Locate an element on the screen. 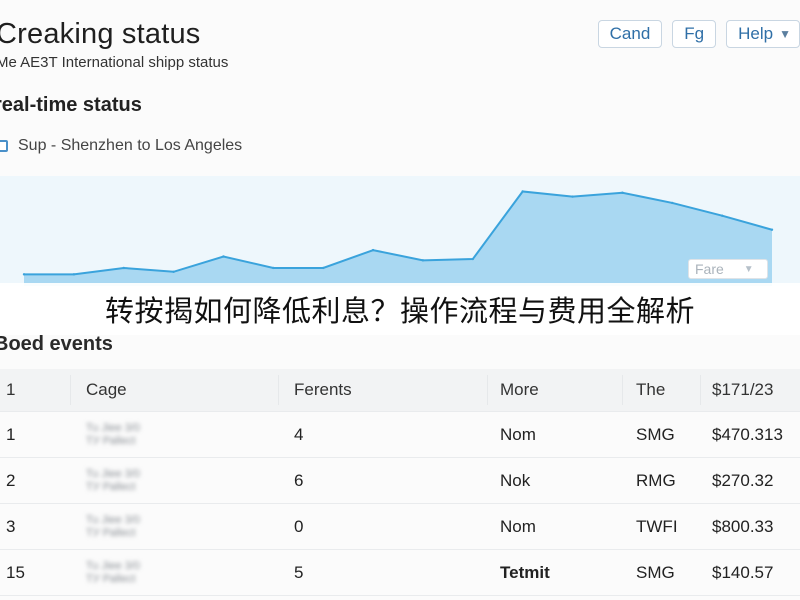 The width and height of the screenshot is (800, 600). row-ferents: 5 is located at coordinates (299, 572).